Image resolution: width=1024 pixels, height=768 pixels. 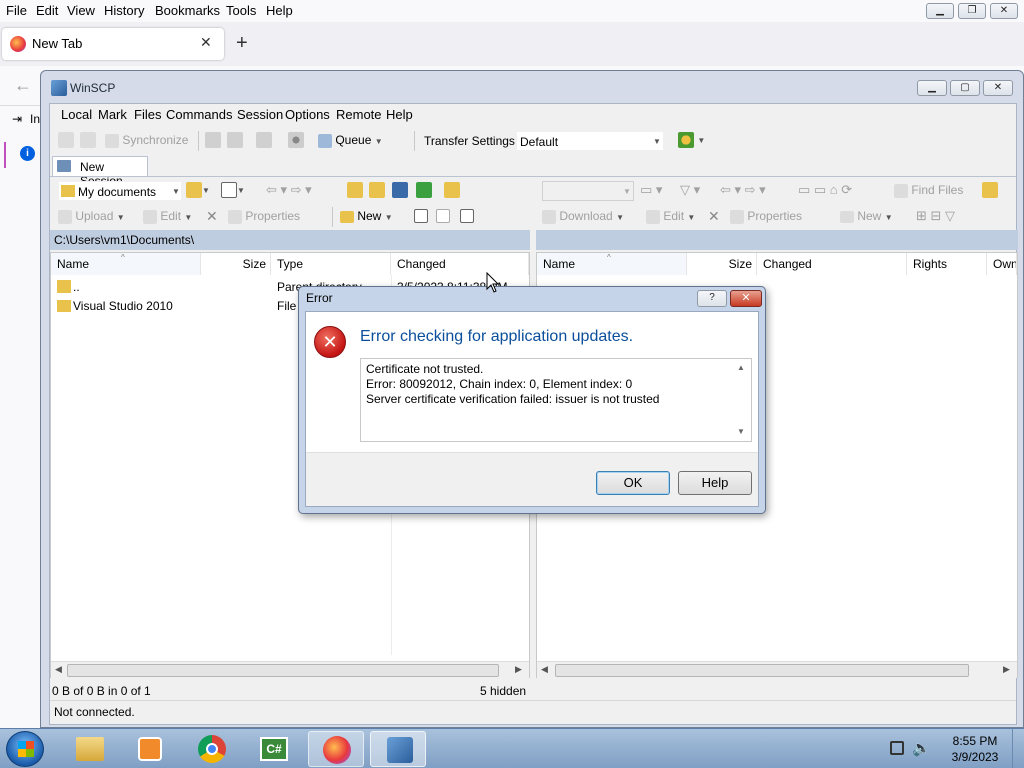 What do you see at coordinates (1018, 748) in the screenshot?
I see `show-desktop-button` at bounding box center [1018, 748].